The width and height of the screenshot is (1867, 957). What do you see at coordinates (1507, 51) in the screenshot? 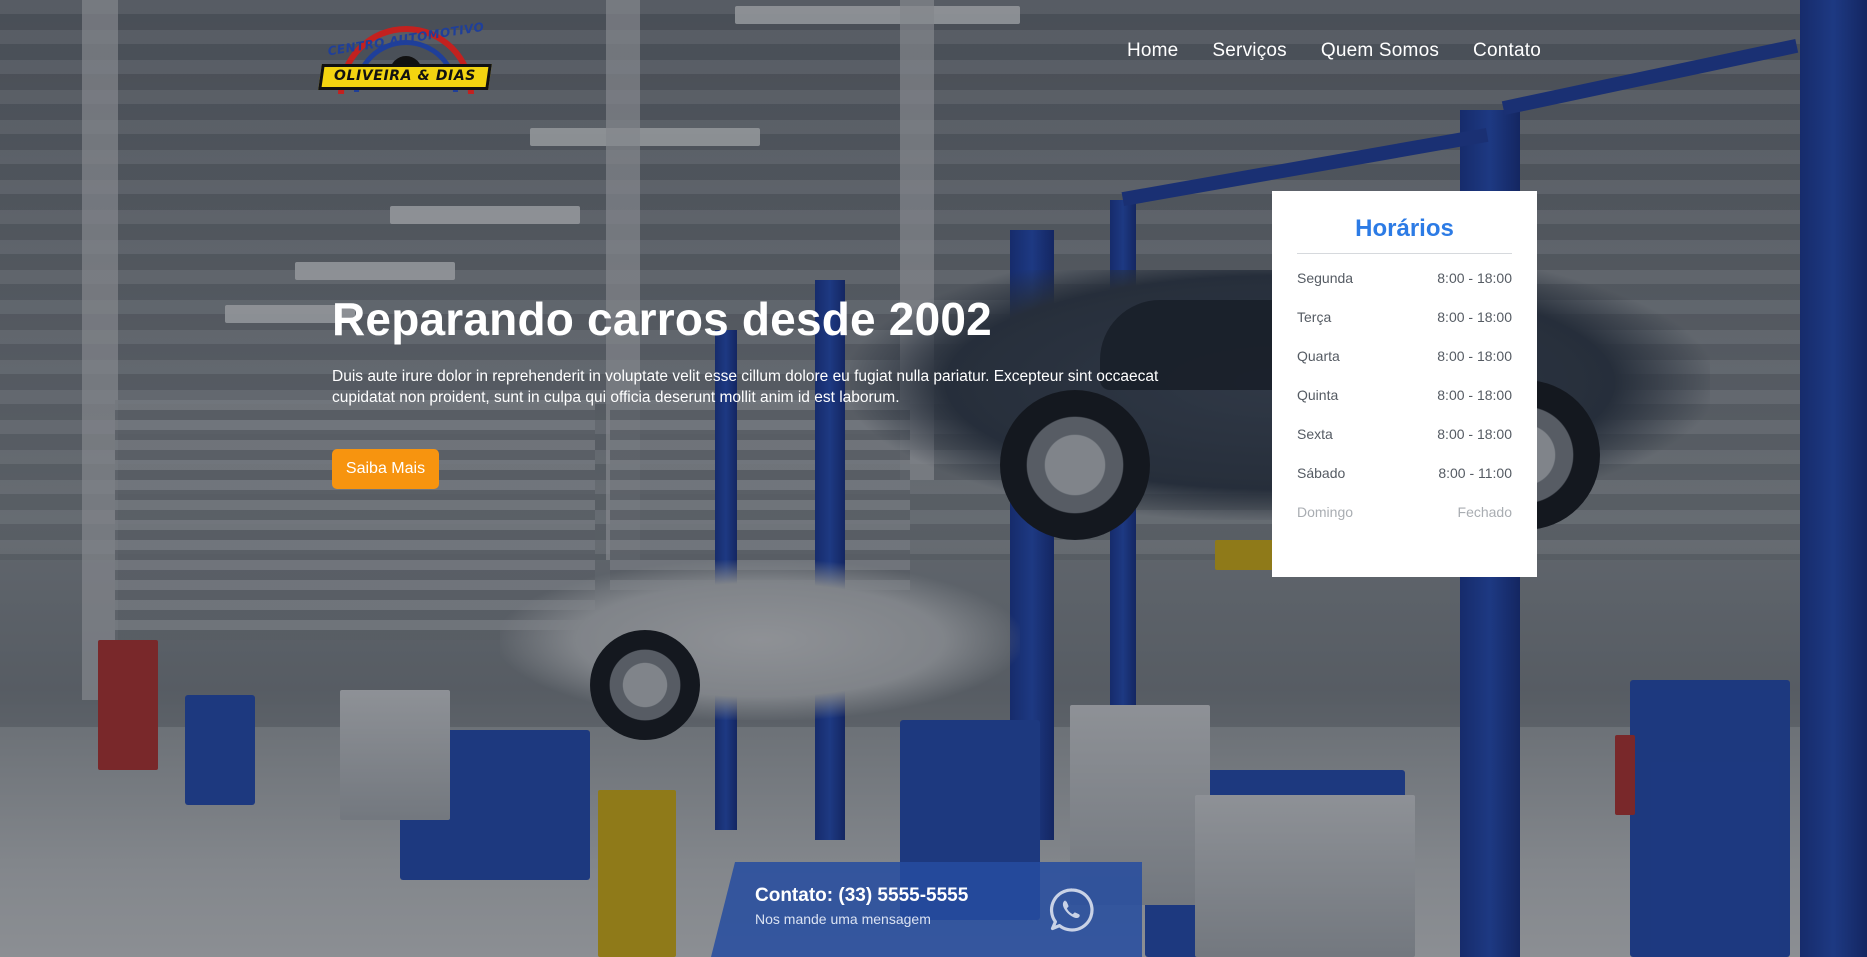
I see `nav-contato: Contato` at bounding box center [1507, 51].